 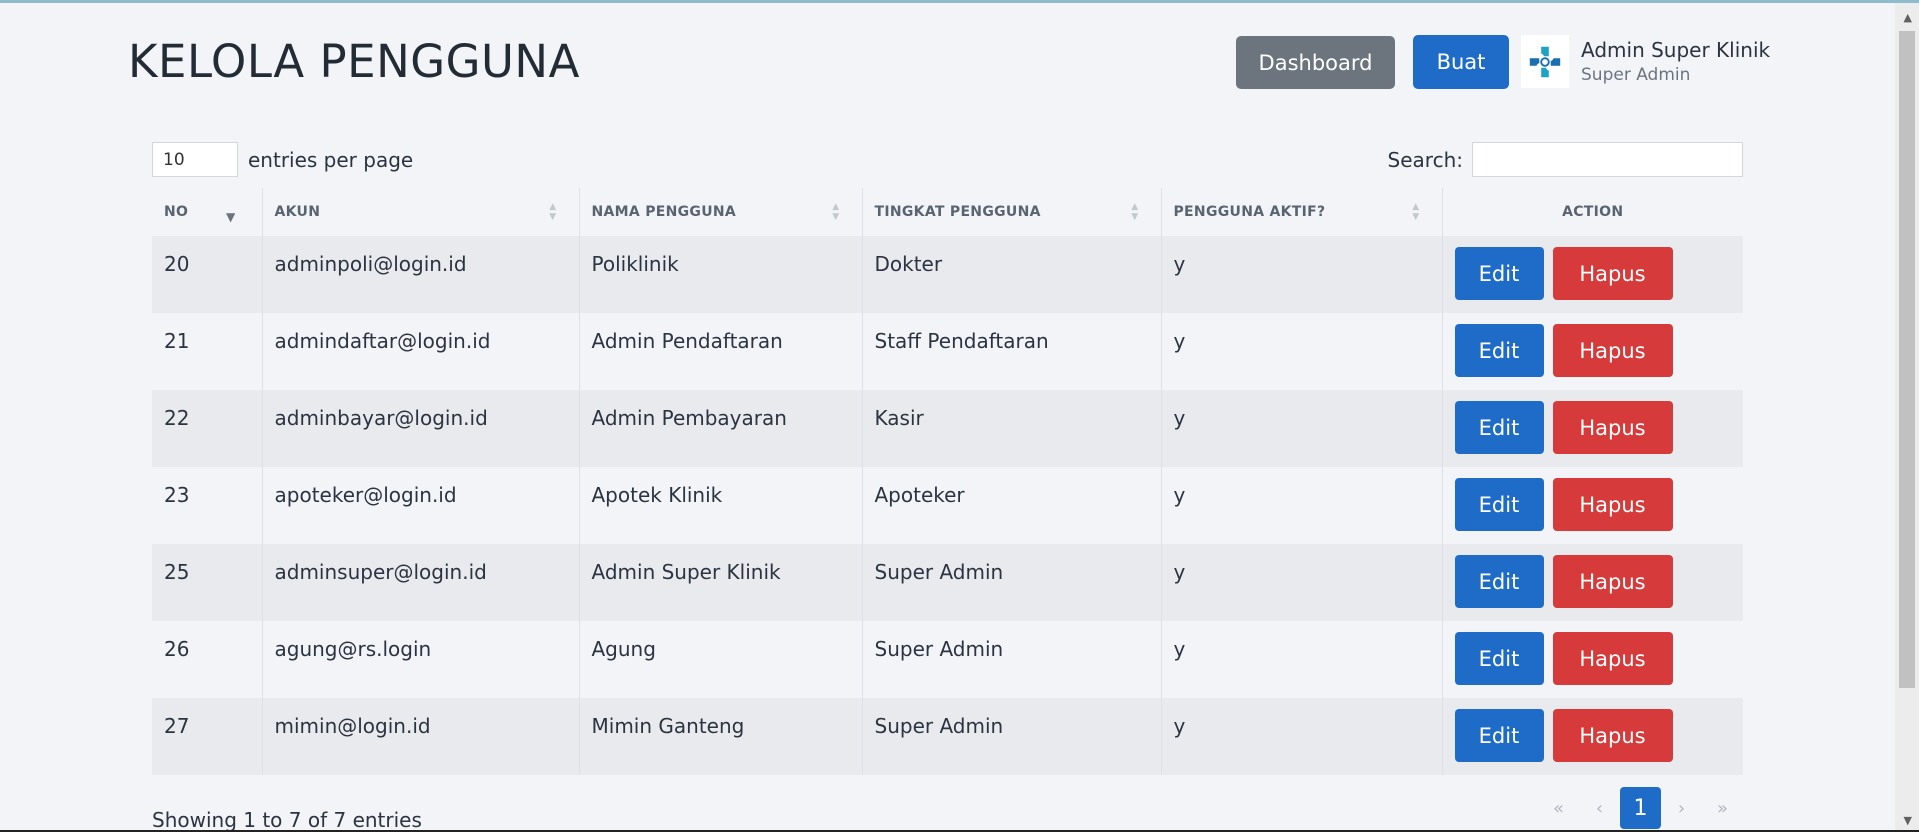 I want to click on vertical-scrollbar: ▲ ▼, so click(x=1907, y=417).